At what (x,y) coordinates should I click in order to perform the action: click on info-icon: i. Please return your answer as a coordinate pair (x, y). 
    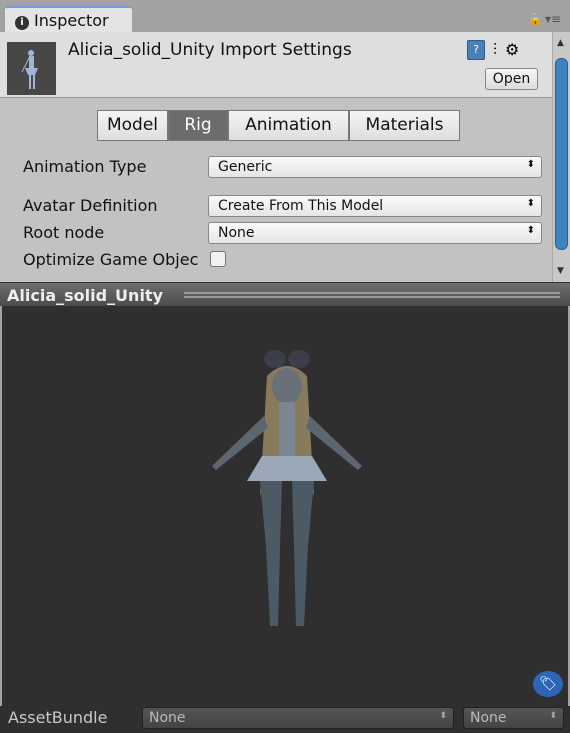
    Looking at the image, I should click on (22, 23).